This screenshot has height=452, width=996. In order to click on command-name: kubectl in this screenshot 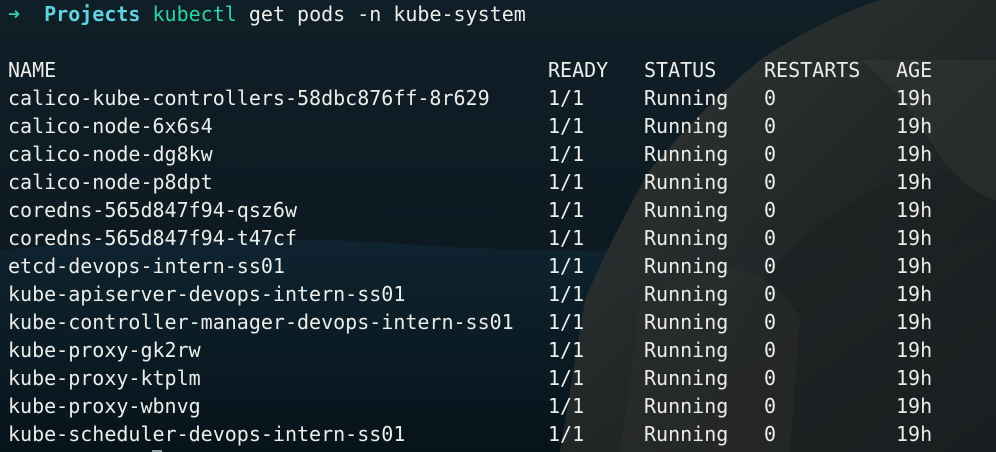, I will do `click(194, 14)`.